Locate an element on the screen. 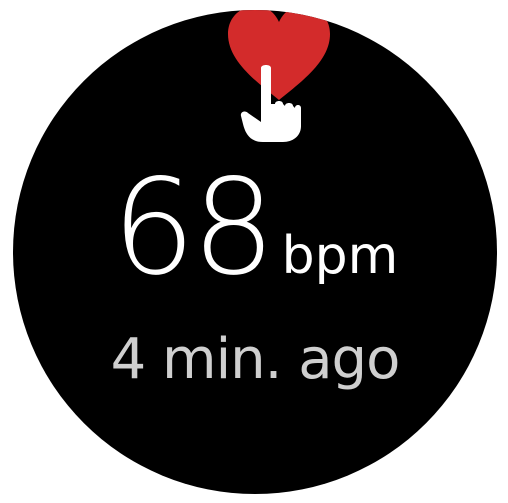 The height and width of the screenshot is (503, 508). pointing-hand-icon is located at coordinates (272, 104).